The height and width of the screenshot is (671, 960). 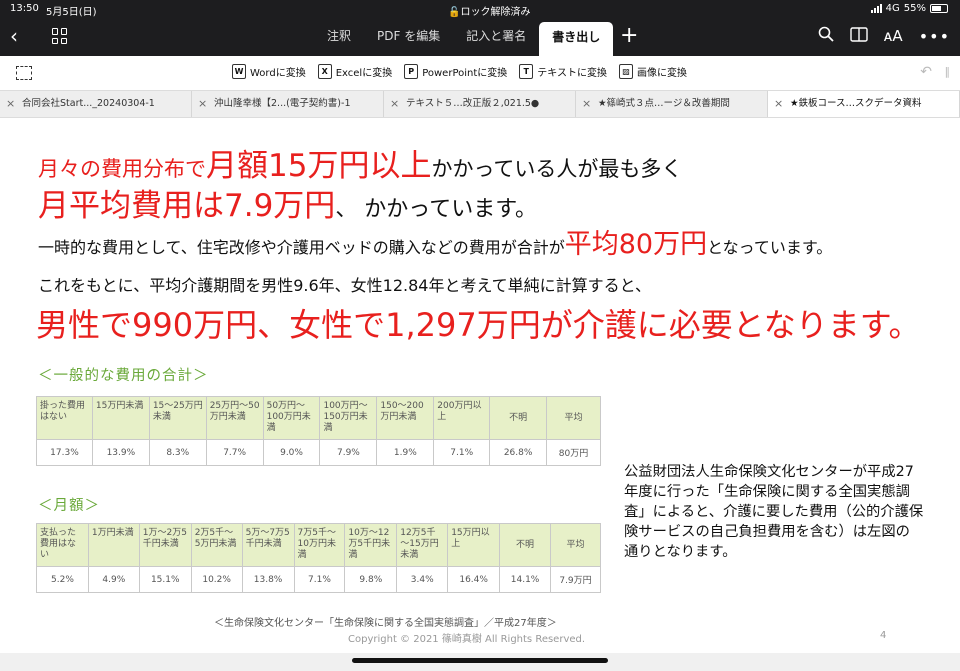 I want to click on value-cell: 9.0%, so click(x=291, y=452).